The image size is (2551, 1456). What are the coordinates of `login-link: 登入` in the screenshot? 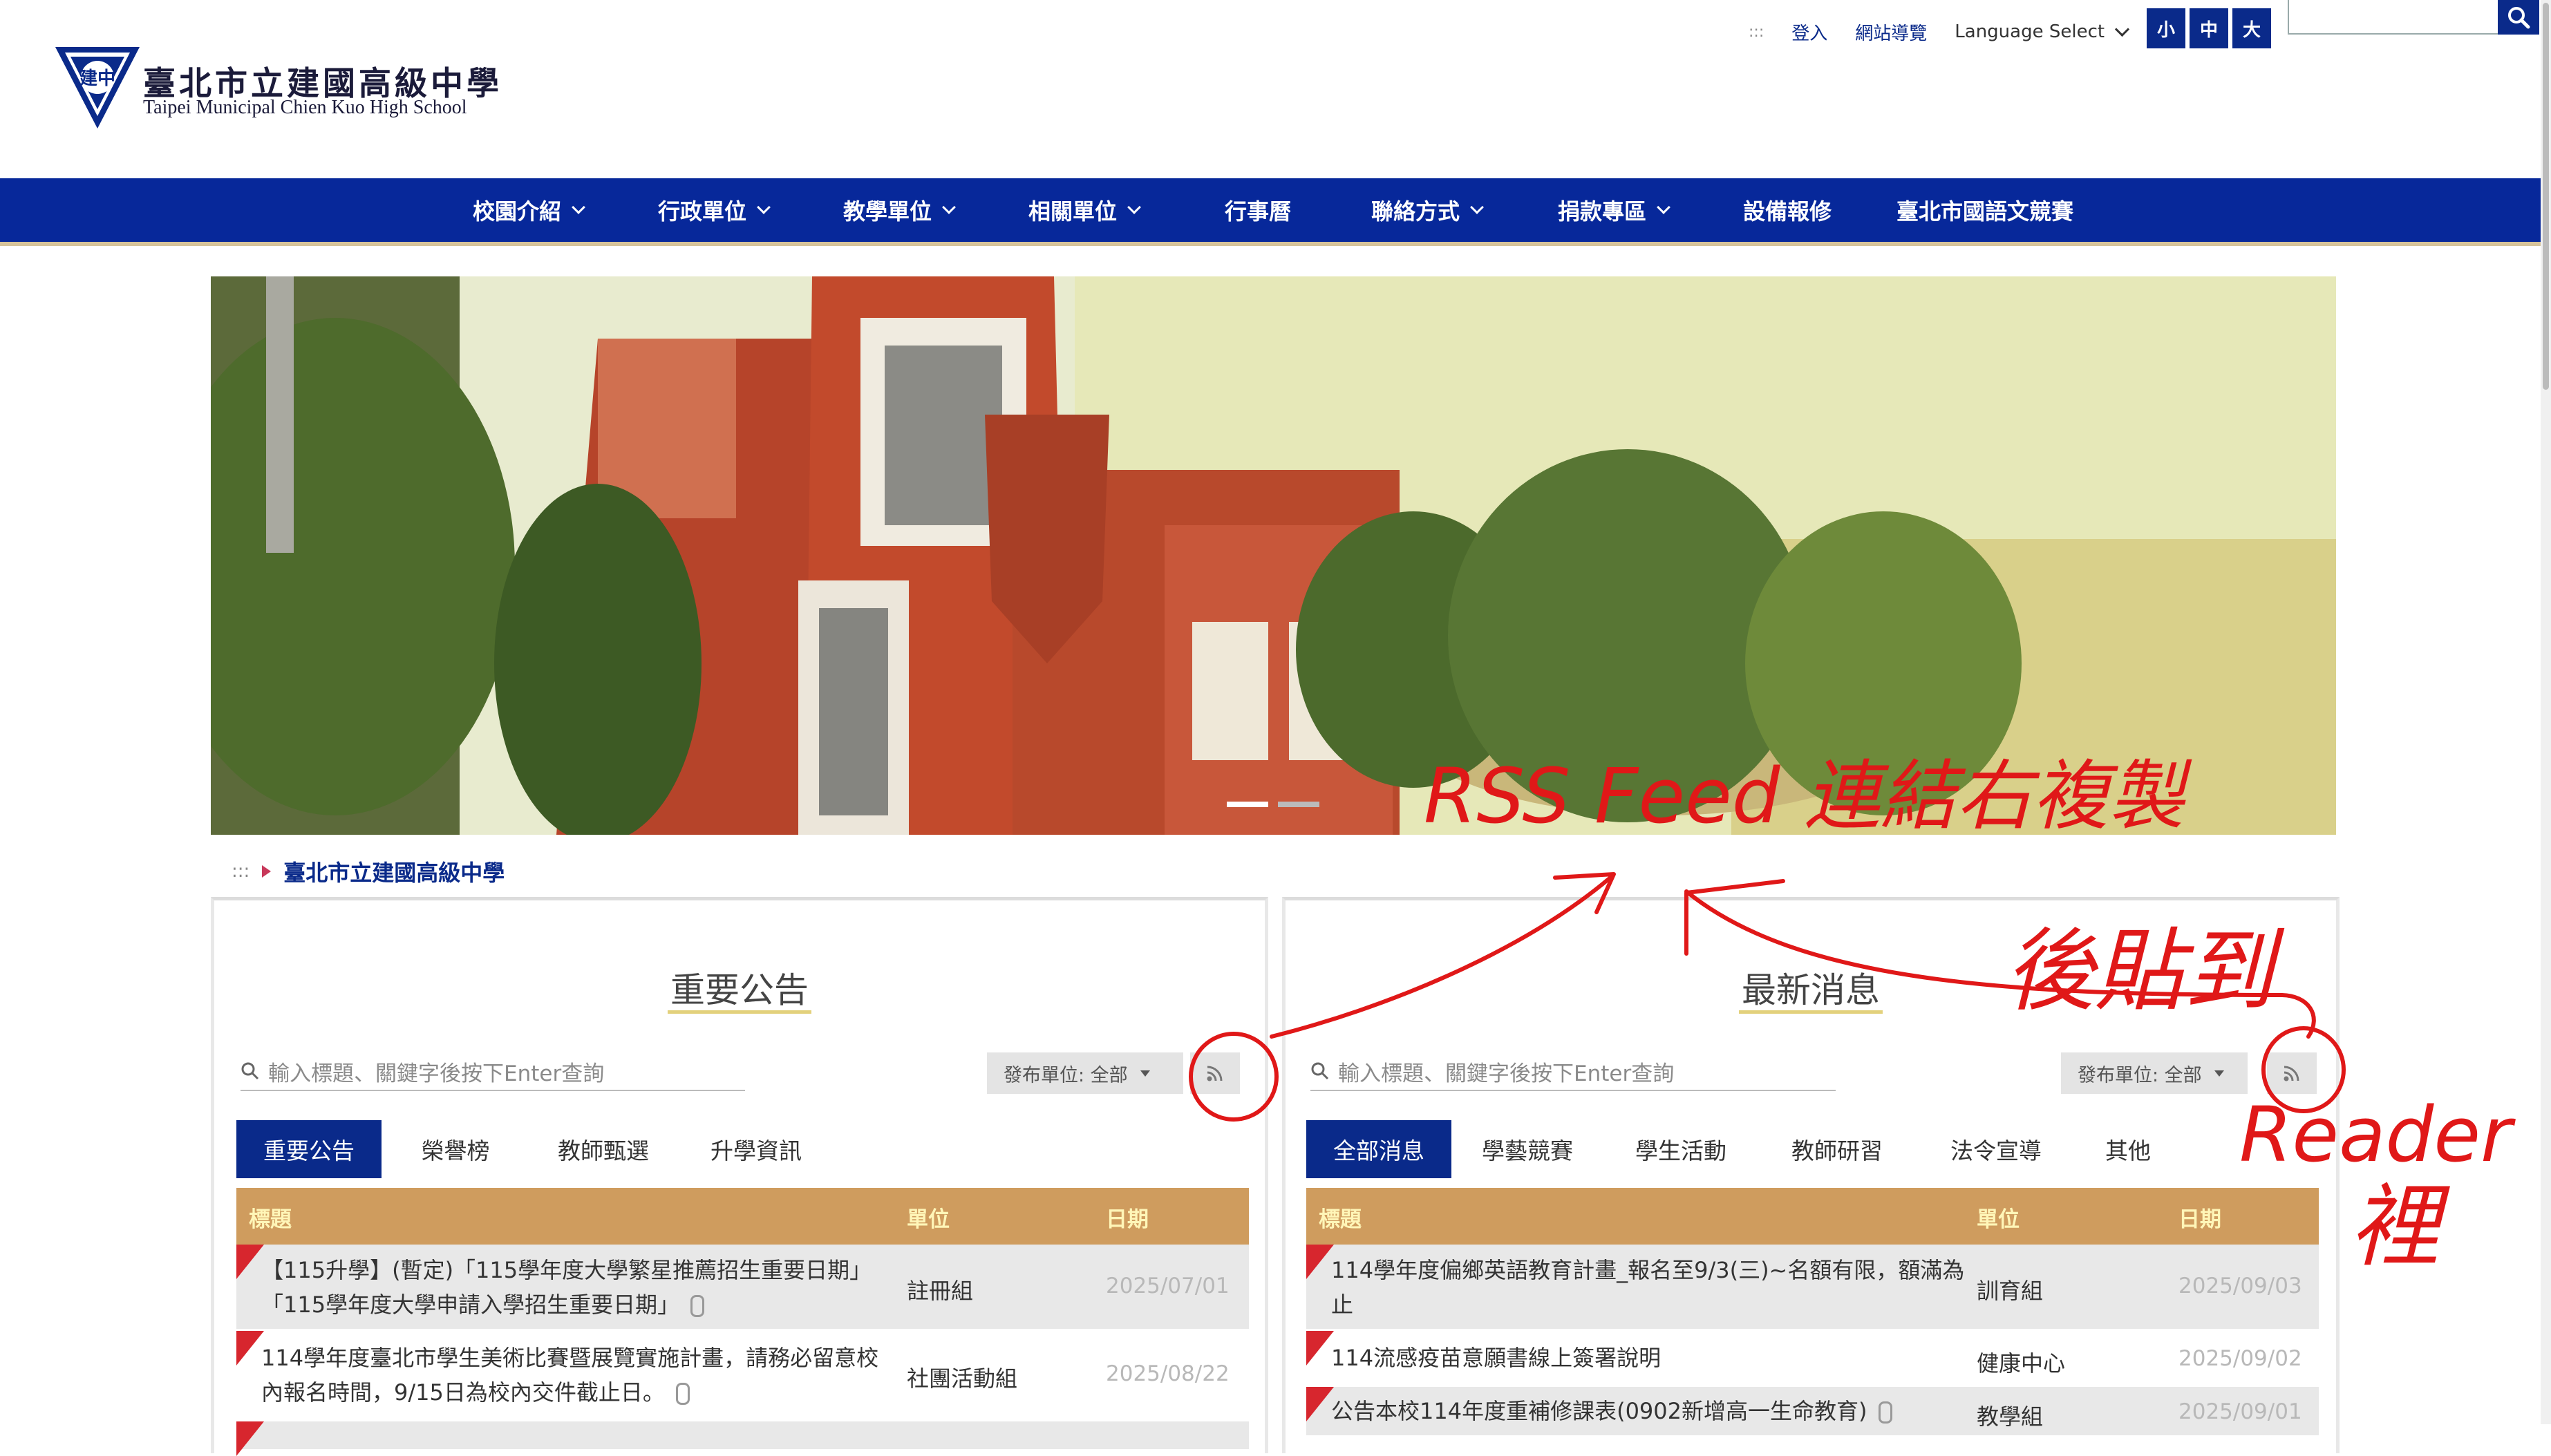 It's located at (1809, 32).